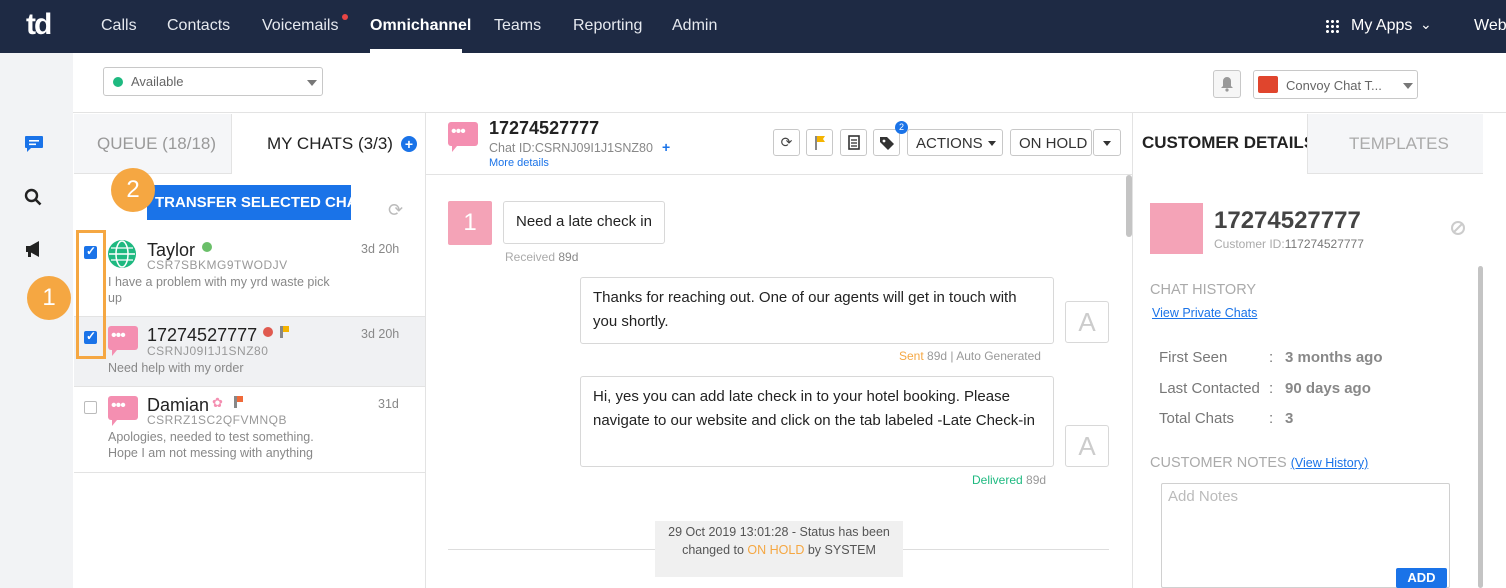 This screenshot has height=588, width=1506. Describe the element at coordinates (1332, 26) in the screenshot. I see `apps-grid-icon` at that location.